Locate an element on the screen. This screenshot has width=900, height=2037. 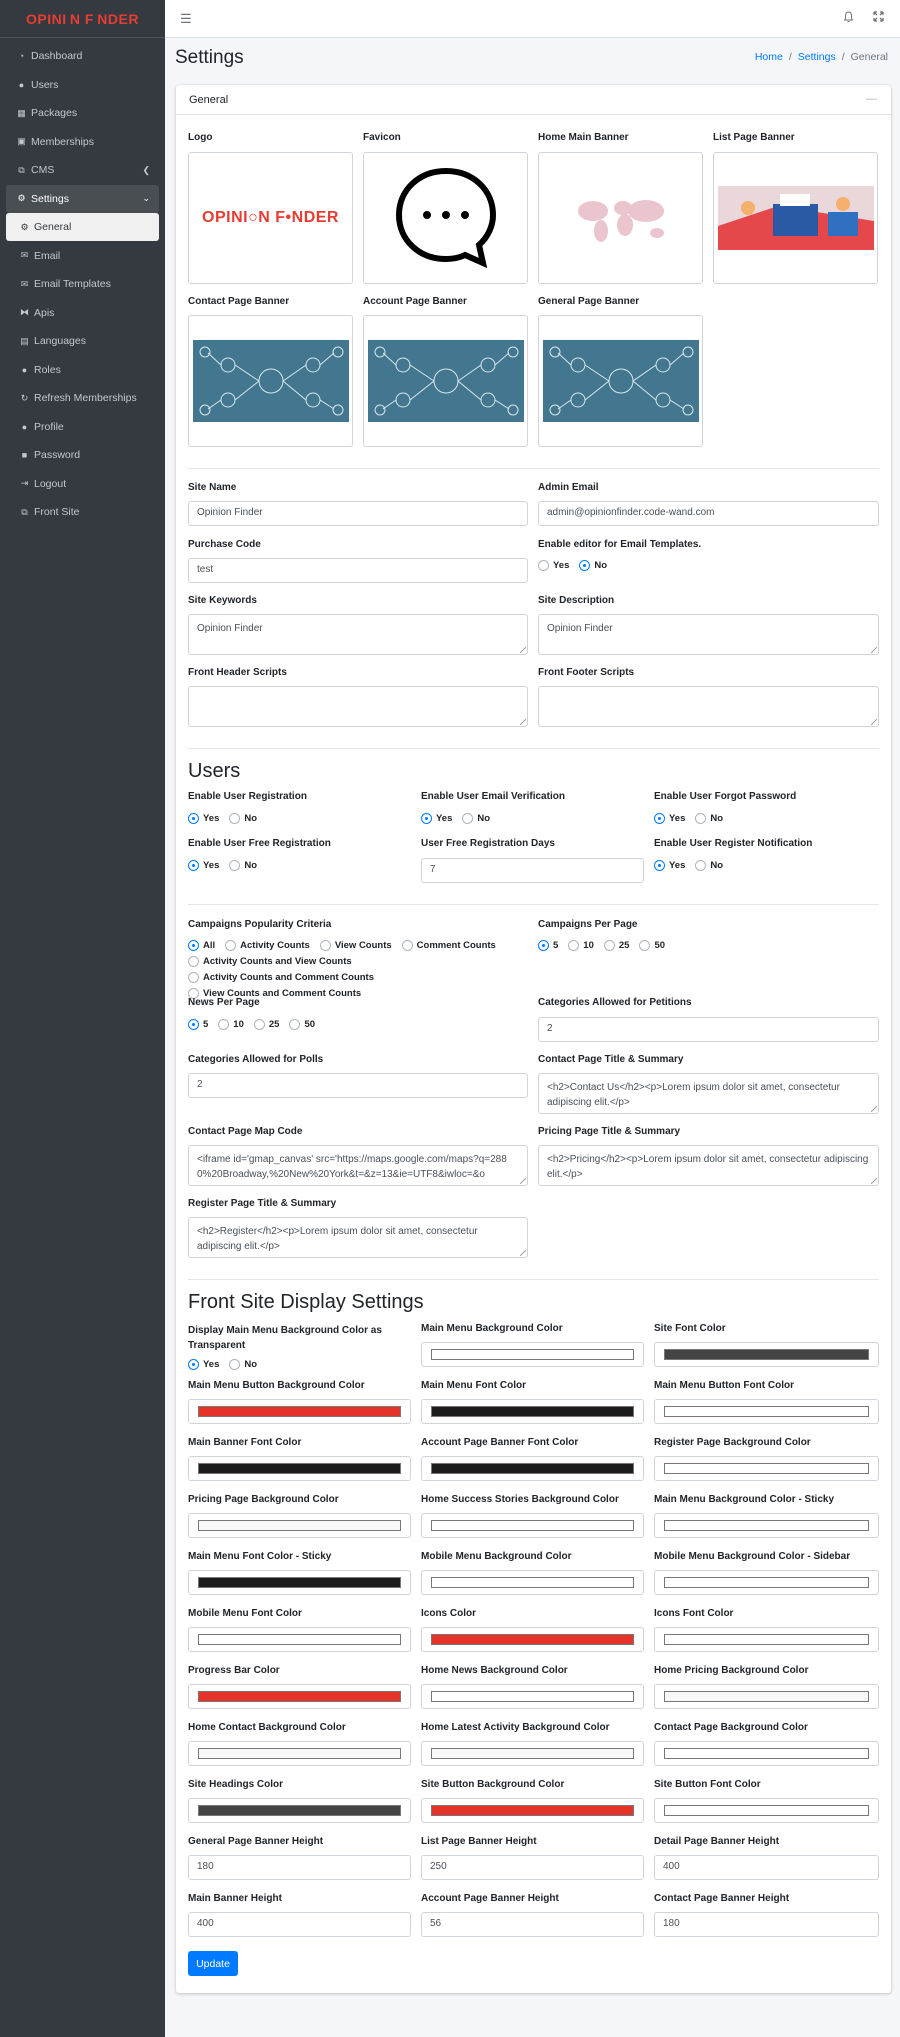
sidebar-item-memberships: ▣ Memberships is located at coordinates (82, 142).